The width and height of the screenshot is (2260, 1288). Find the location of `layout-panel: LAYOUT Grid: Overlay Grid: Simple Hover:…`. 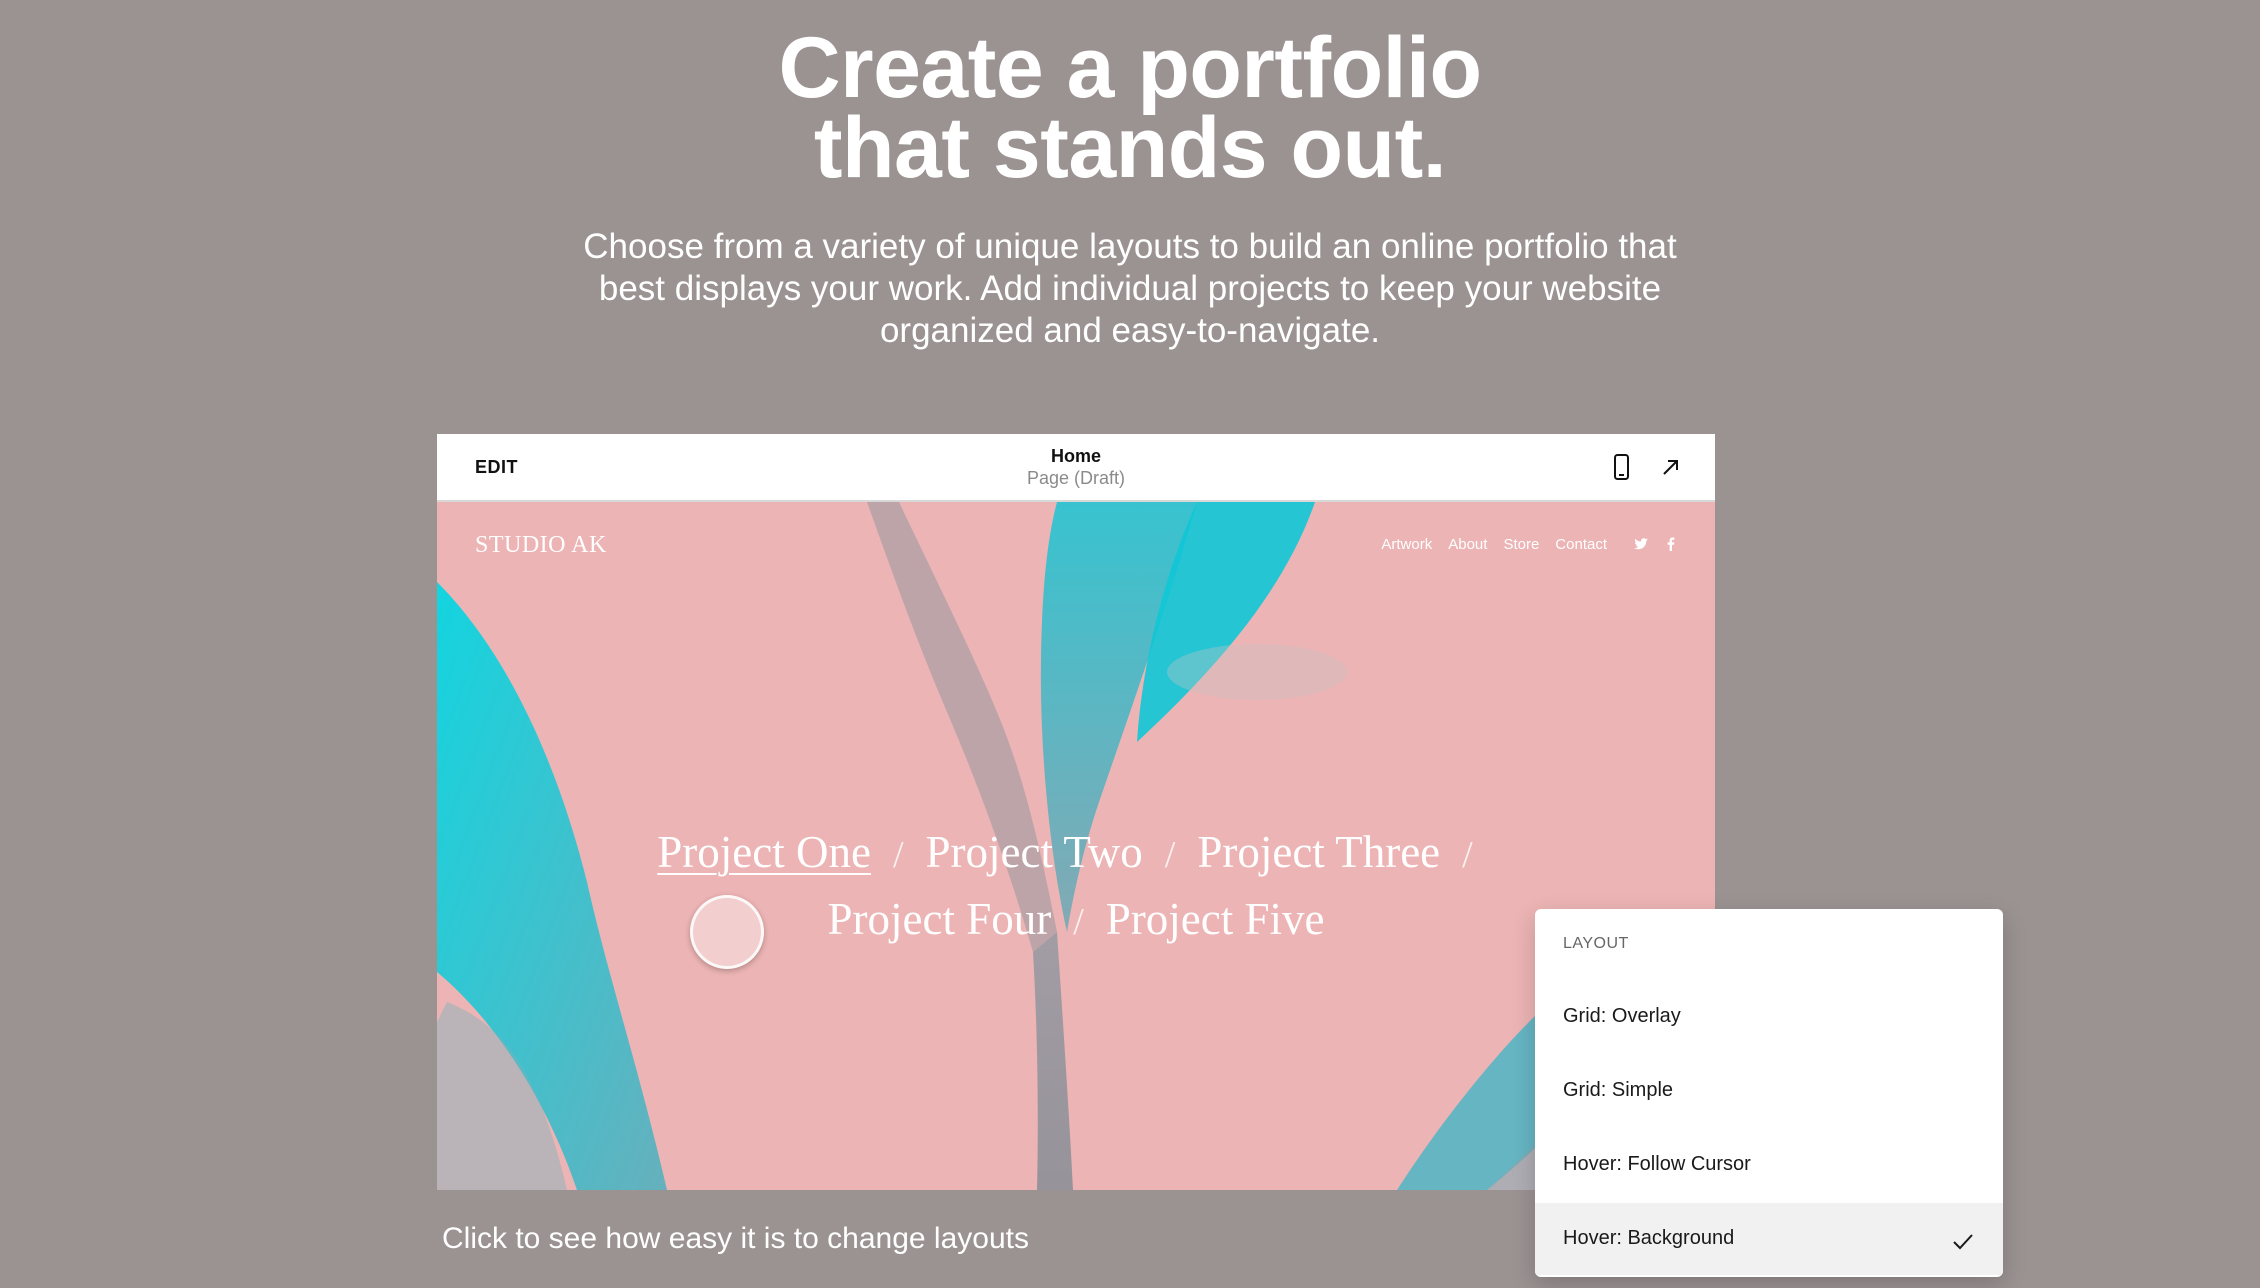

layout-panel: LAYOUT Grid: Overlay Grid: Simple Hover:… is located at coordinates (1769, 1093).